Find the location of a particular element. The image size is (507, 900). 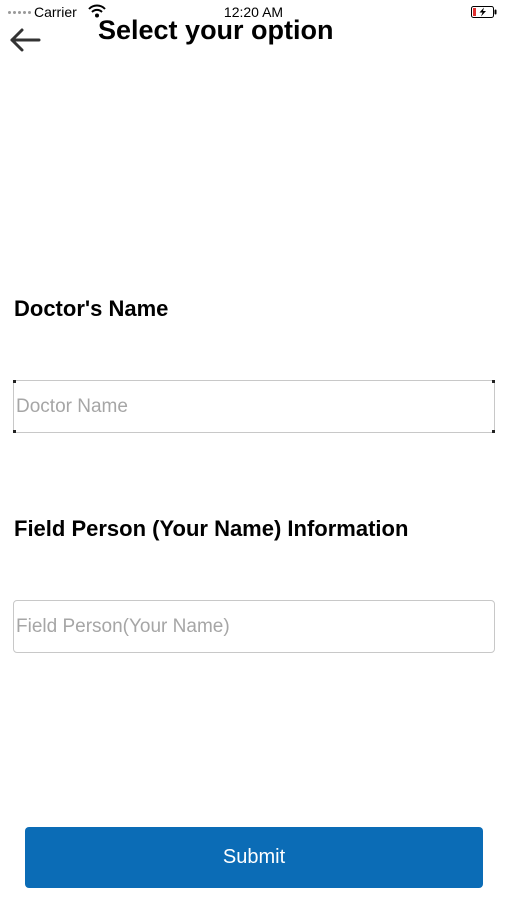

focus-corner-br is located at coordinates (493, 431).